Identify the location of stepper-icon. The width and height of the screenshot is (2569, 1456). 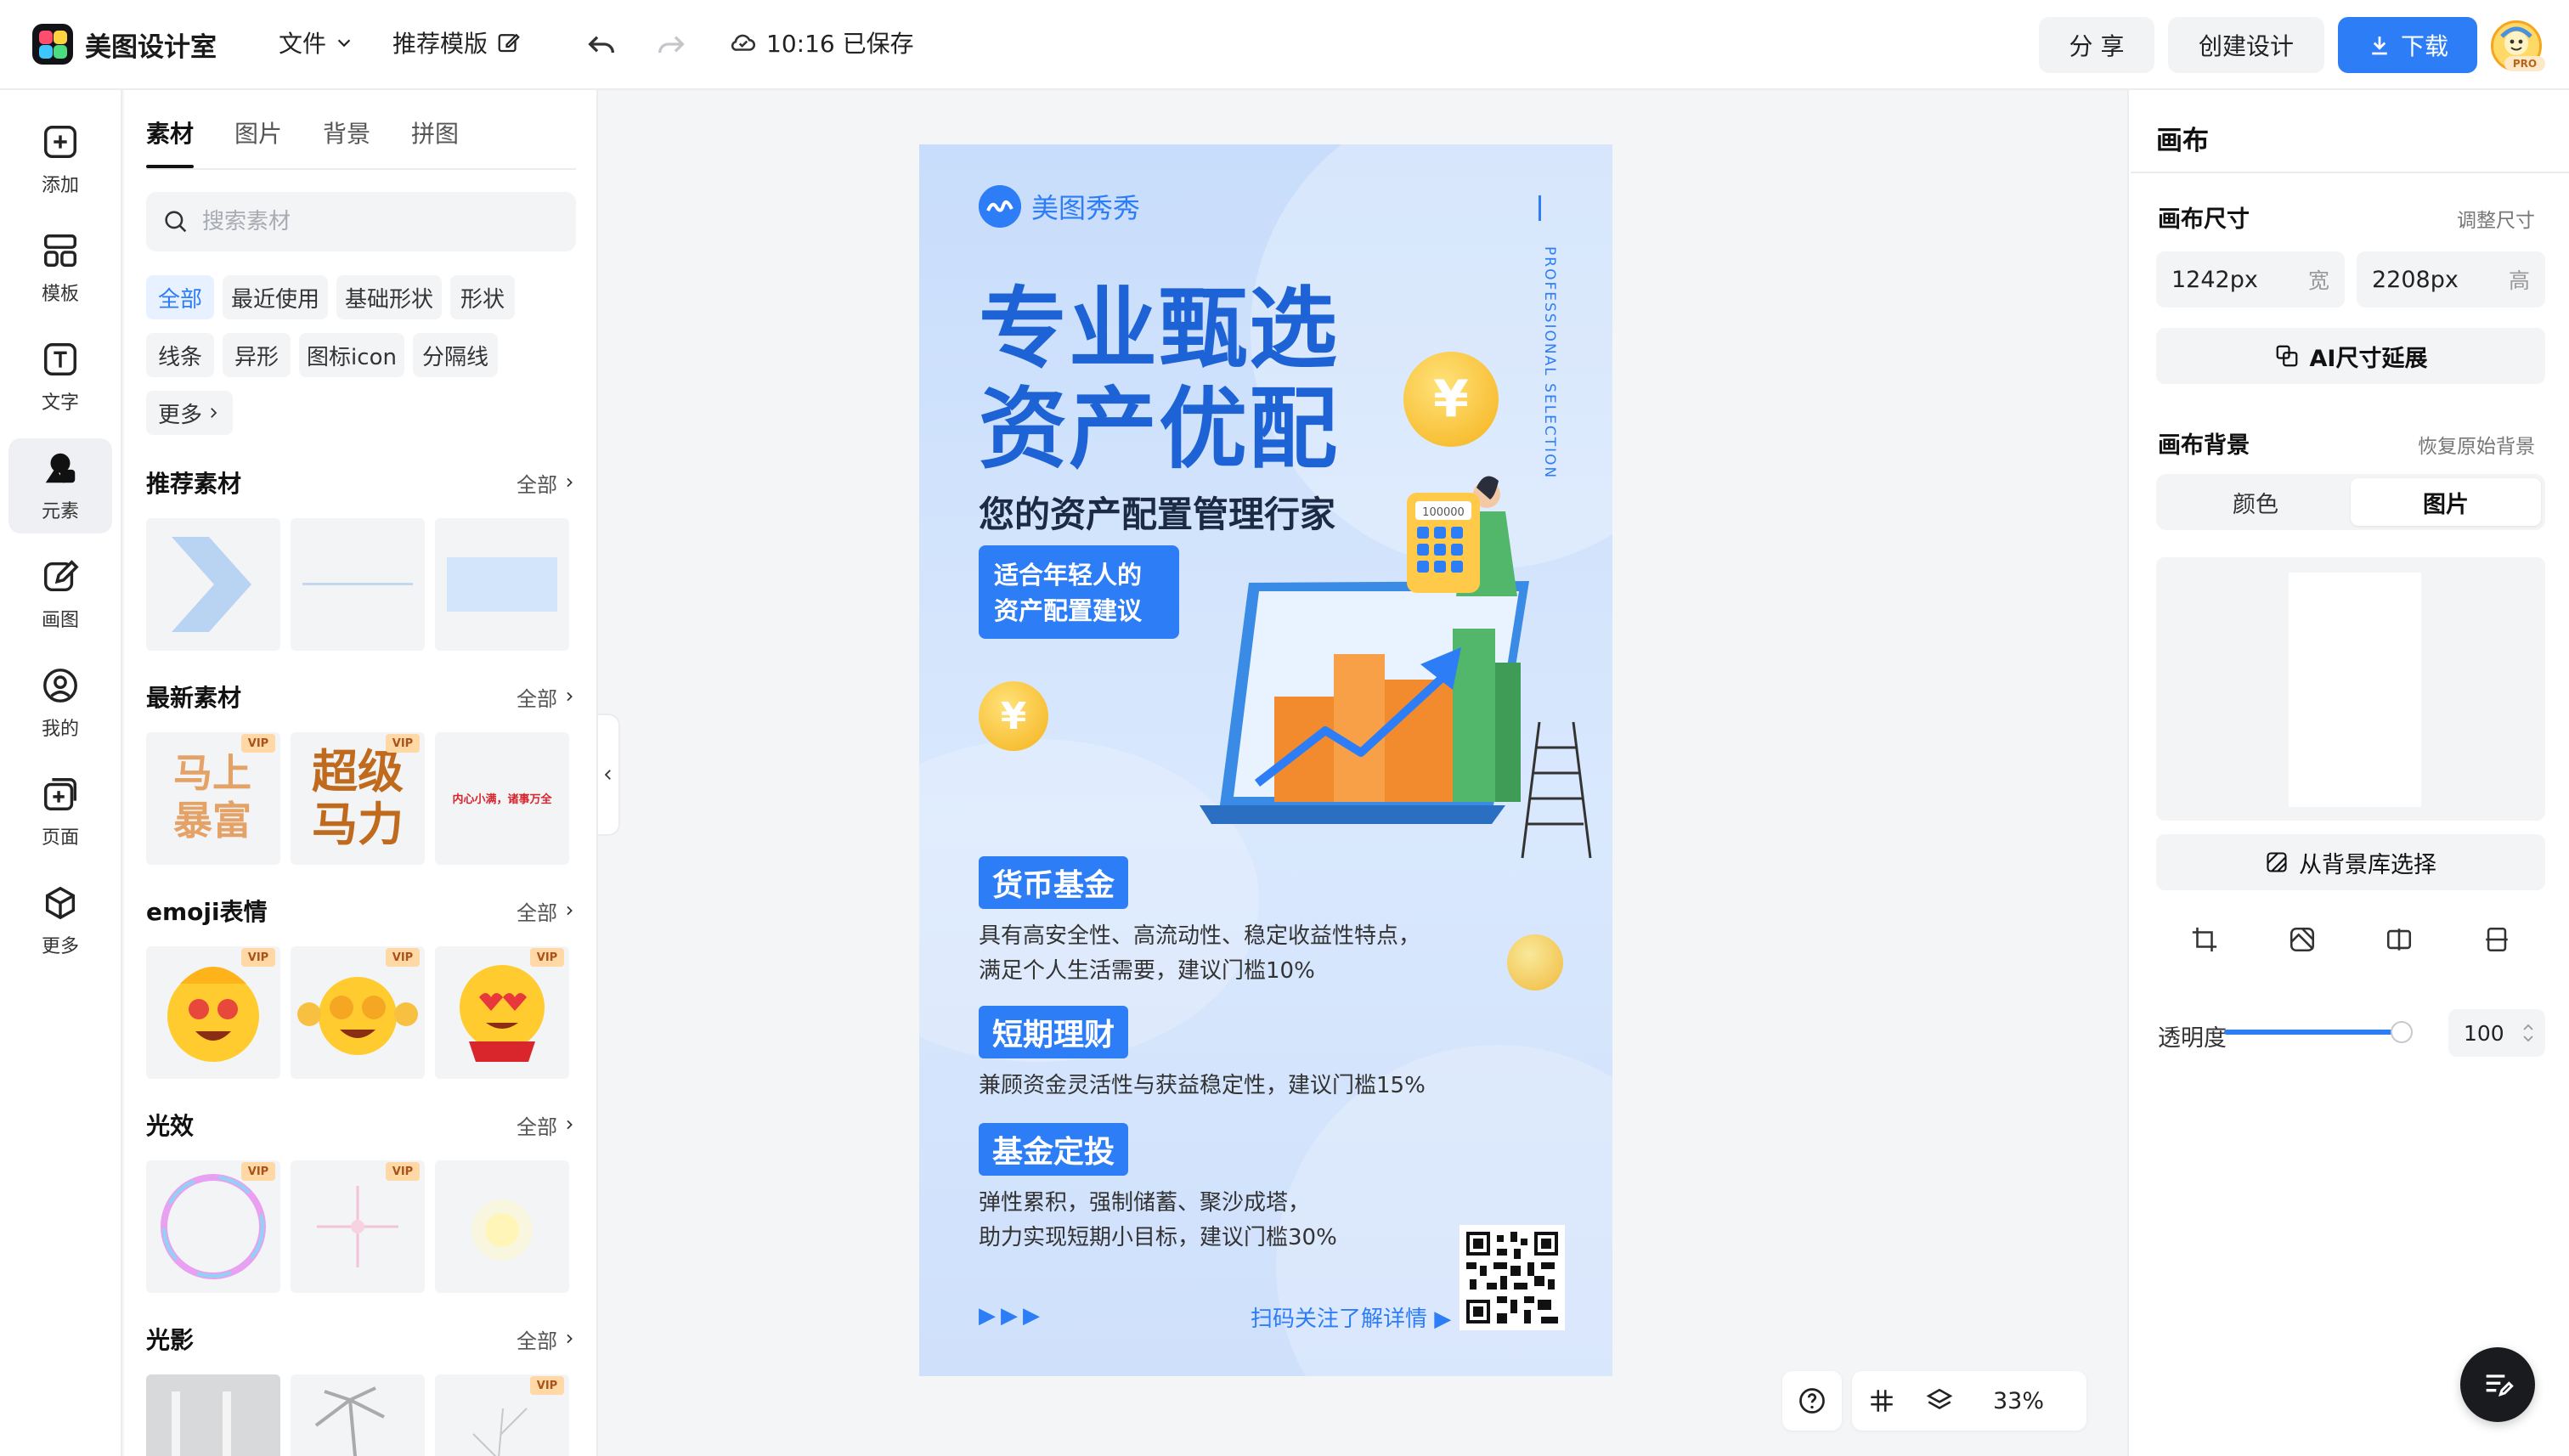
(2528, 1033).